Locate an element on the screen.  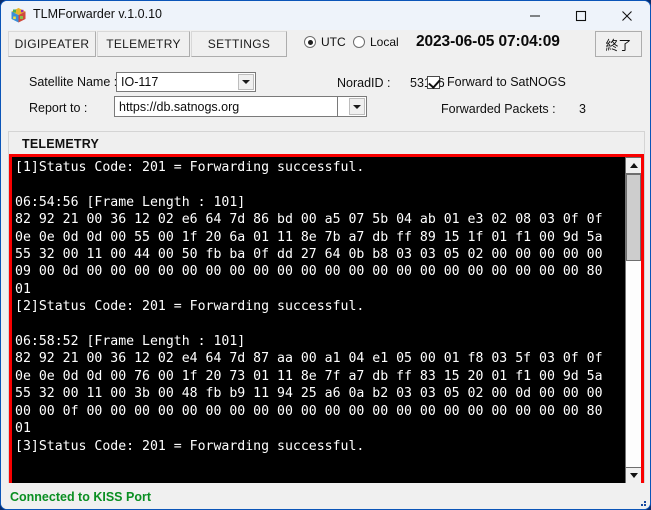
cube-icon is located at coordinates (18, 15).